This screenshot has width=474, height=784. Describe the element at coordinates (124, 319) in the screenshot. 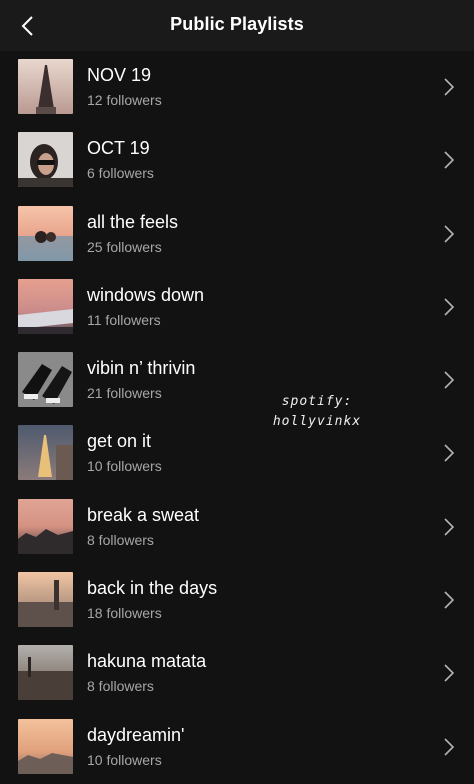

I see `playlist-followers: 11 followers` at that location.